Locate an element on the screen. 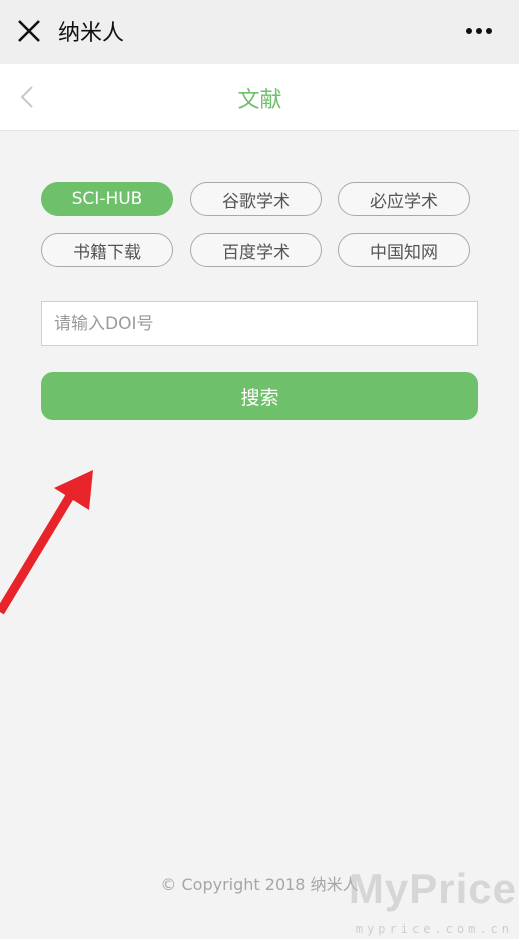  red-arrow-annotation is located at coordinates (46, 542).